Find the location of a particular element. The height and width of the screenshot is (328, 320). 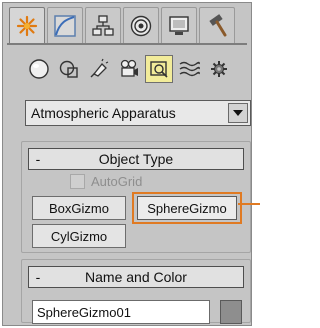

name-and-color-header: - Name and Color is located at coordinates (136, 277).